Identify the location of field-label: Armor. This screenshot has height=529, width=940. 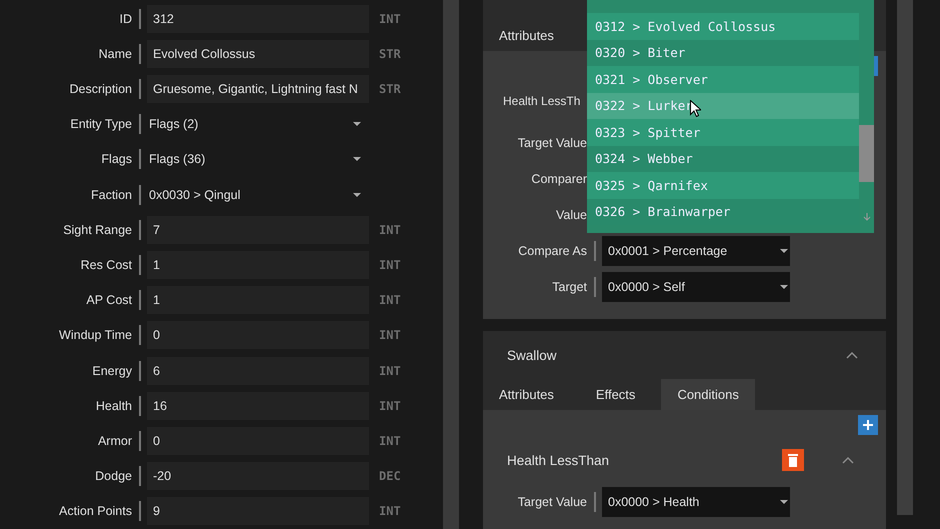
(114, 441).